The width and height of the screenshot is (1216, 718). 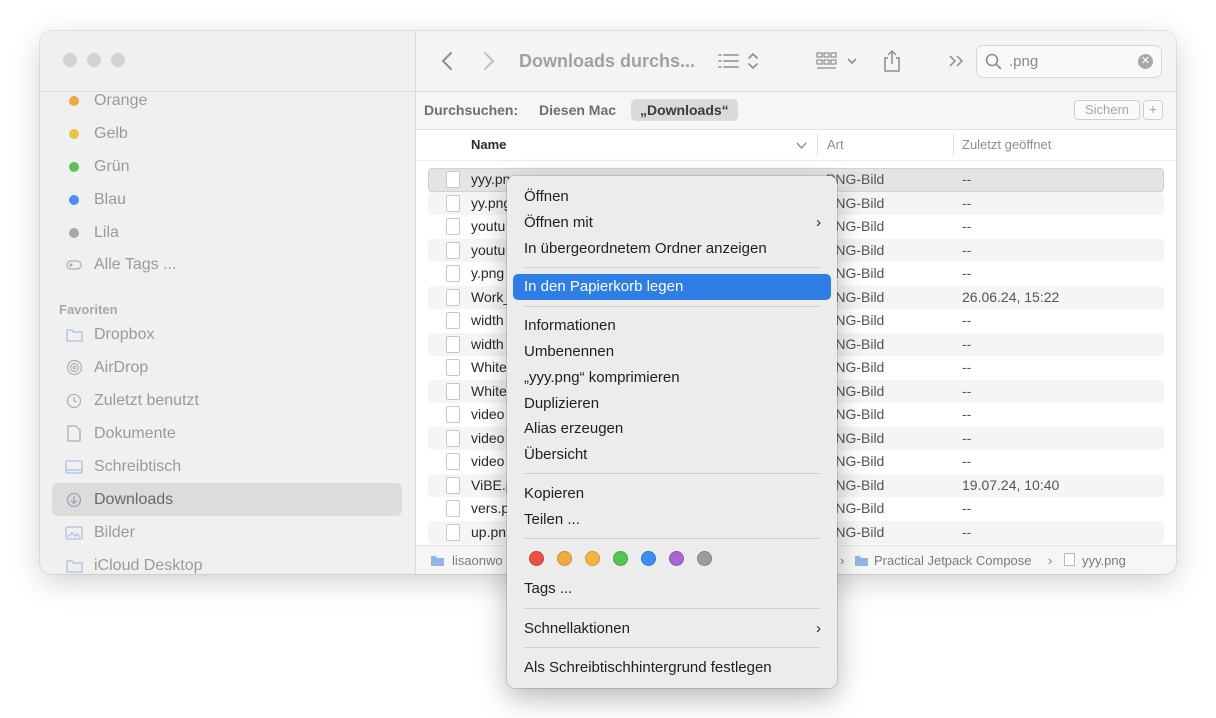 I want to click on sidebar-item-label: AirDrop, so click(x=121, y=367).